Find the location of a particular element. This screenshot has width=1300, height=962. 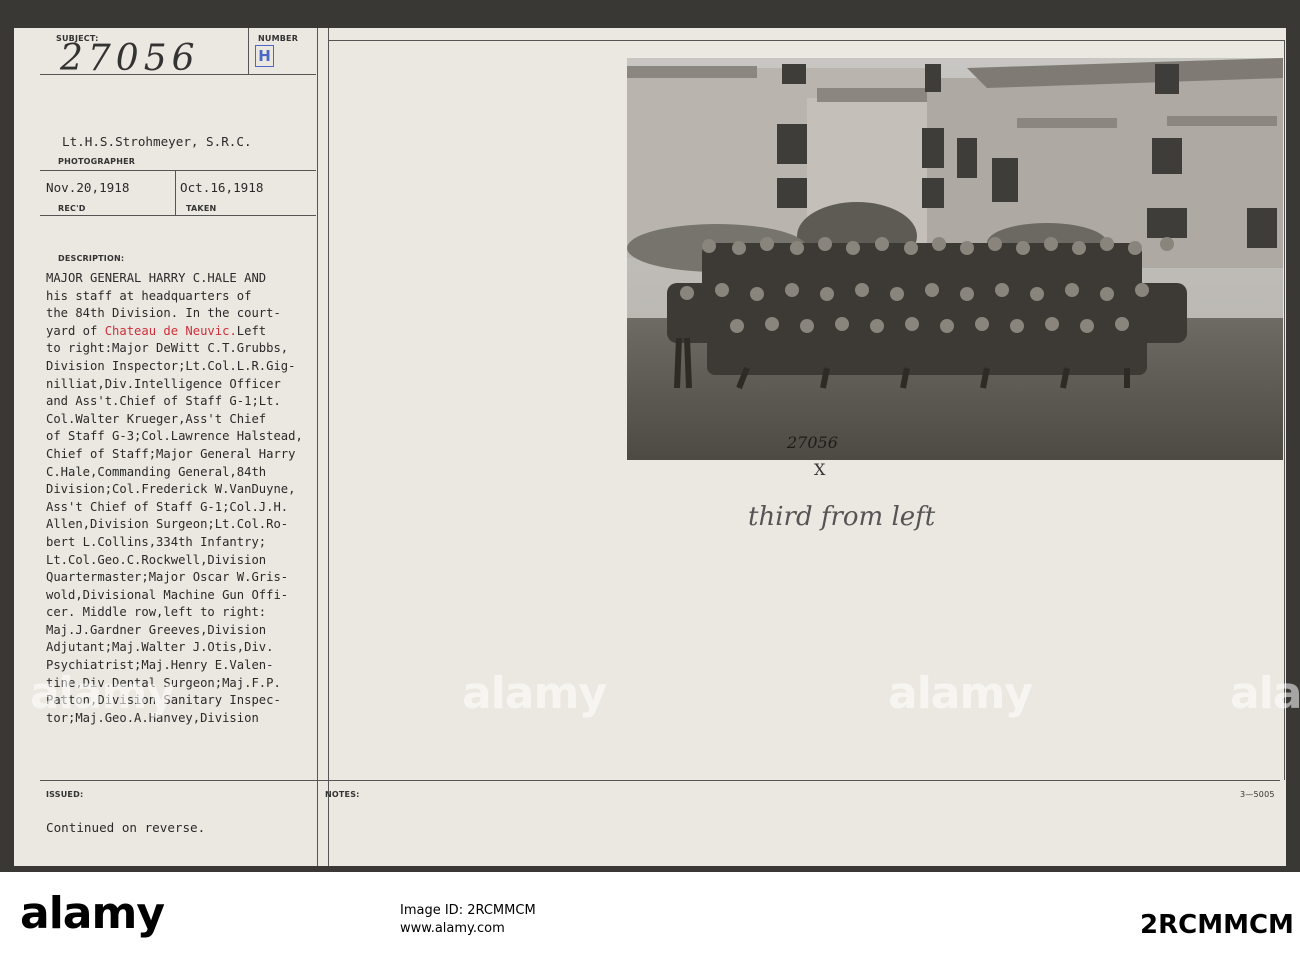

description-line: to right:Major DeWitt C.T.Grubbs, is located at coordinates (167, 348).